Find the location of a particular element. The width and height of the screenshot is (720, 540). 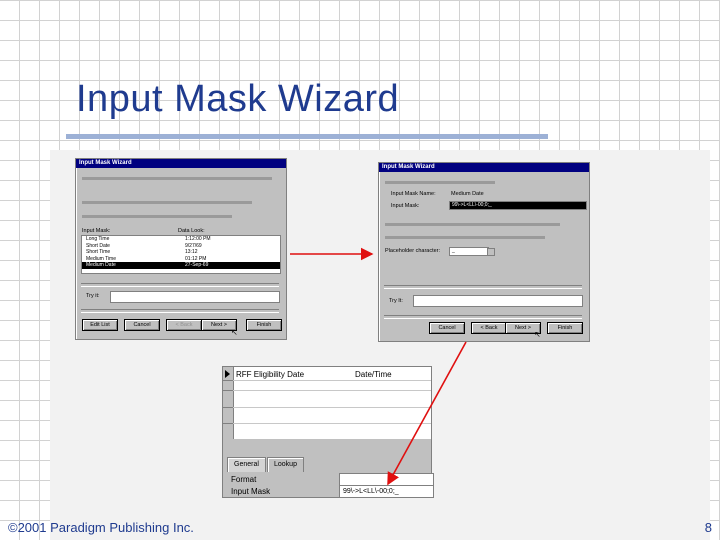

list-item-selected: Medium Date 27-Sep-69 is located at coordinates (181, 265).